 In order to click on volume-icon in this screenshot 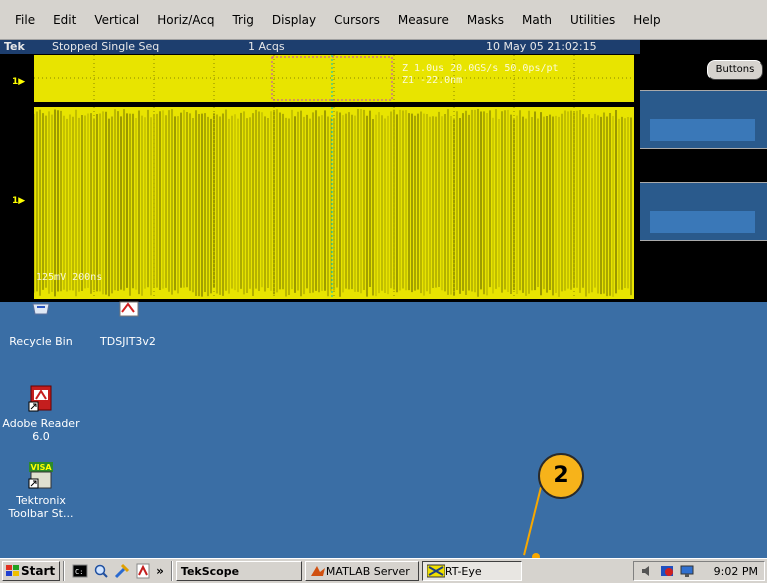, I will do `click(647, 571)`.